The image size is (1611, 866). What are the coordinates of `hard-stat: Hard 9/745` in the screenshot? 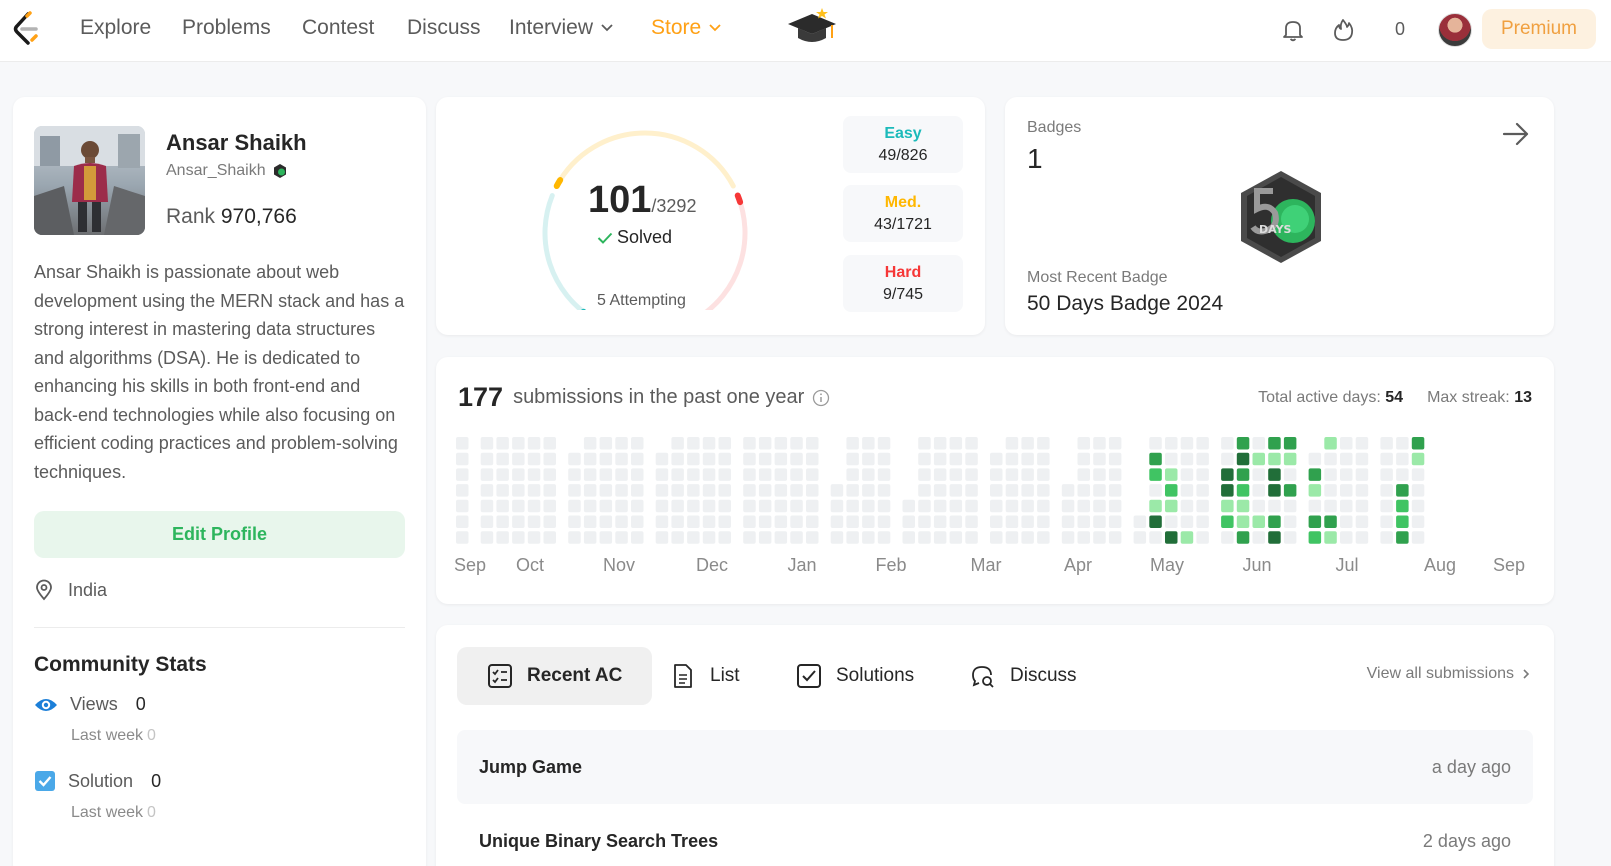 It's located at (903, 283).